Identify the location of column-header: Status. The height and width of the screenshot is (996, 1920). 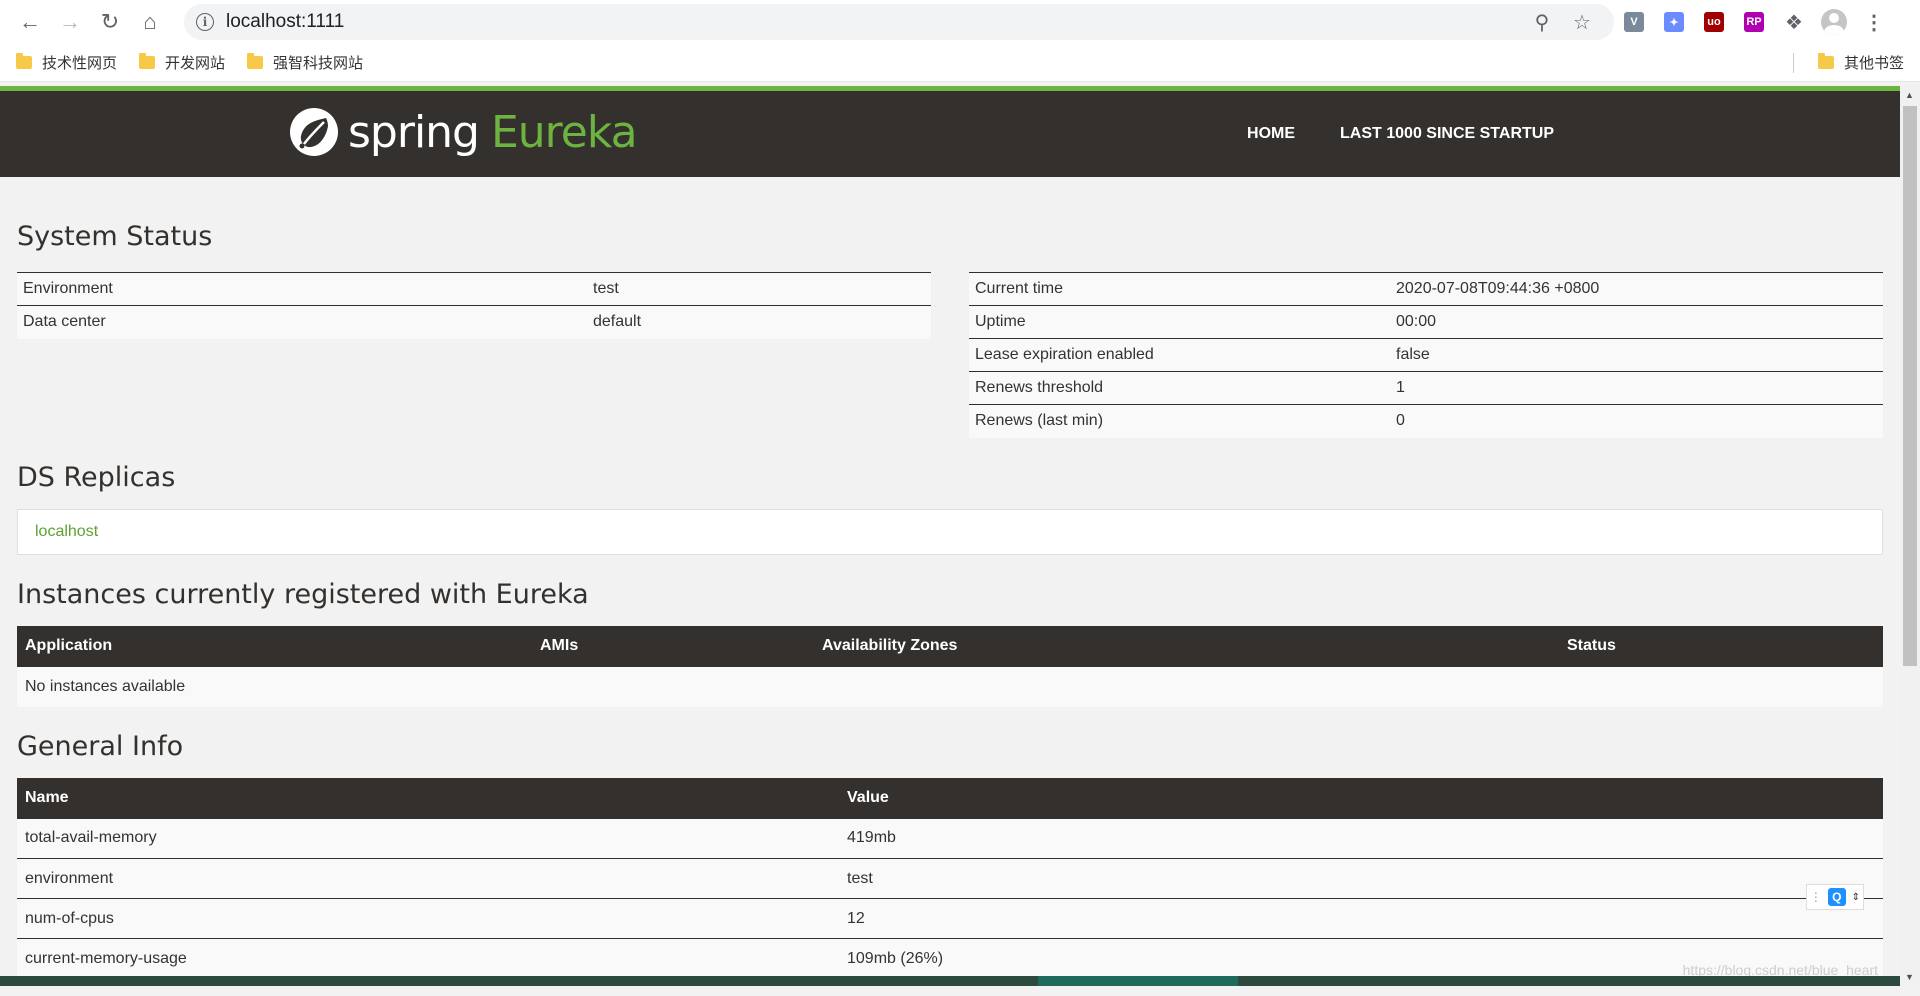
(1721, 646).